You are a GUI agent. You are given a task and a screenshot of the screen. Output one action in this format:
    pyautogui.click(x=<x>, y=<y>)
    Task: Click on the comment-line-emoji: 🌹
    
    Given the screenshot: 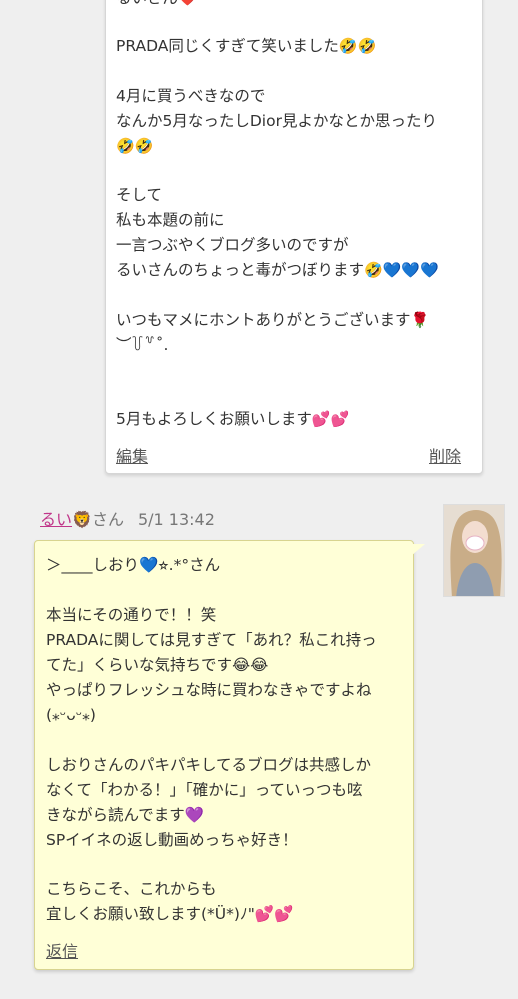 What is the action you would take?
    pyautogui.click(x=420, y=320)
    